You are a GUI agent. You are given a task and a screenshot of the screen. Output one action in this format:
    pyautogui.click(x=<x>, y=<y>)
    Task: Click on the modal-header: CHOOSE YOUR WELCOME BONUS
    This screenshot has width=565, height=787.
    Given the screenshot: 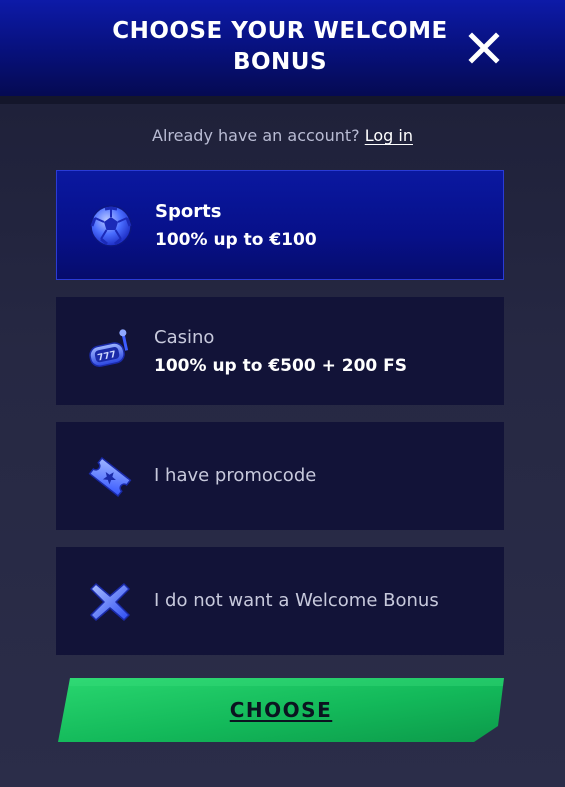 What is the action you would take?
    pyautogui.click(x=282, y=52)
    